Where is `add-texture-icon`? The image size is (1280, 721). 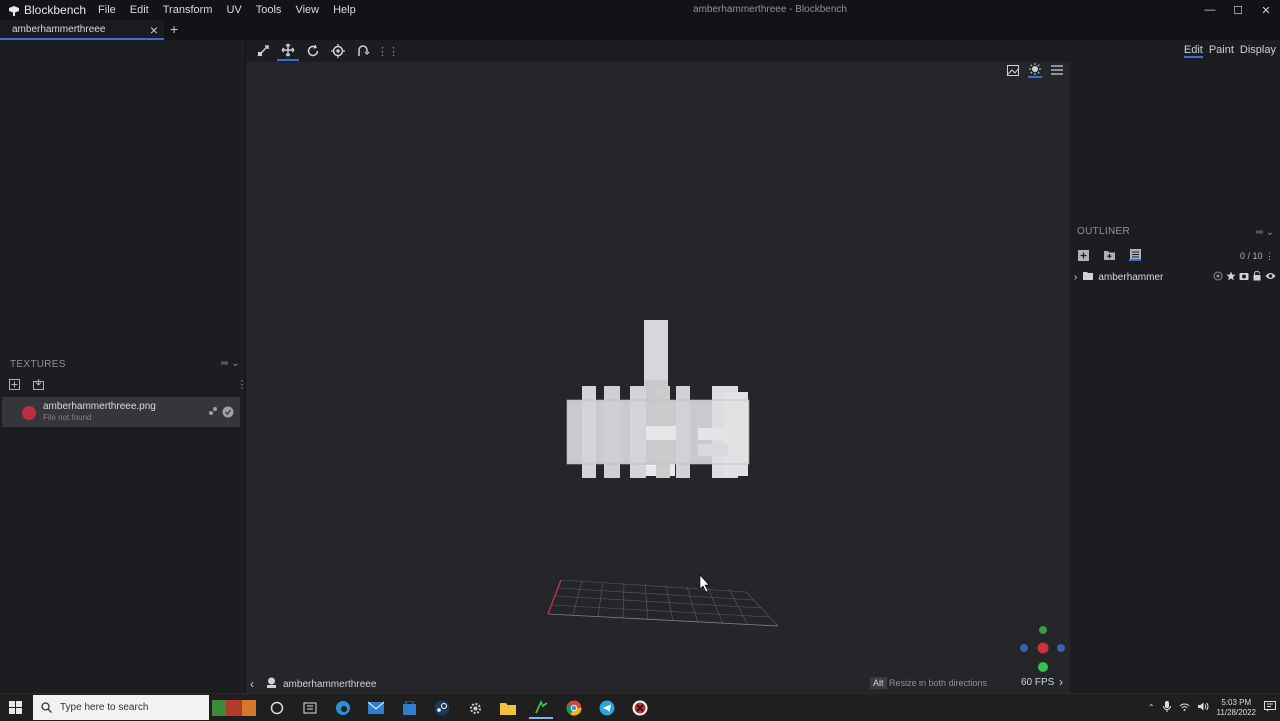 add-texture-icon is located at coordinates (14, 384).